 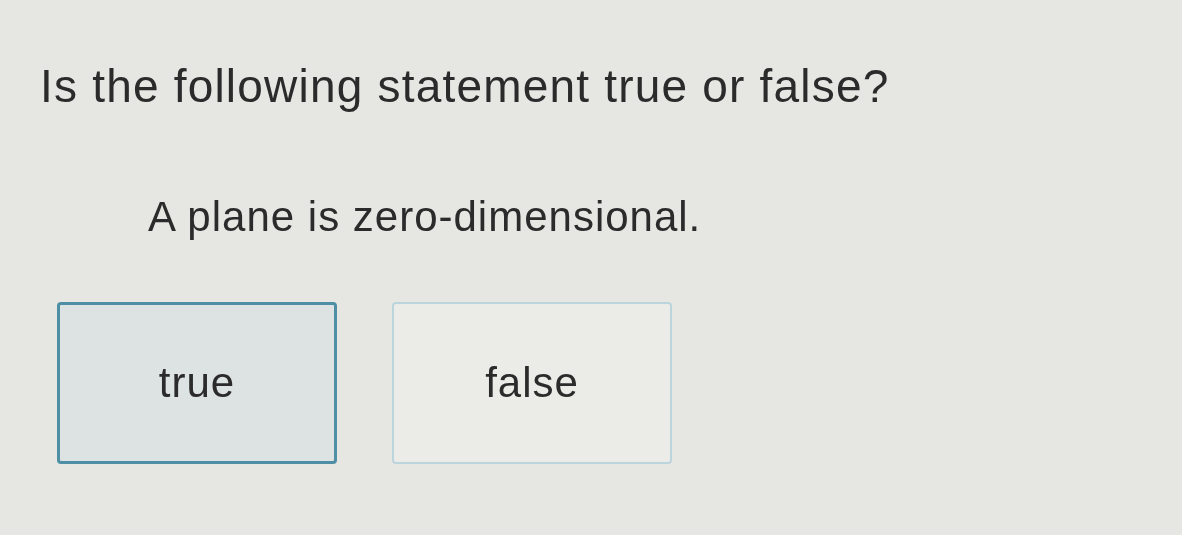 What do you see at coordinates (465, 86) in the screenshot?
I see `question-text: Is the following statement true or false?` at bounding box center [465, 86].